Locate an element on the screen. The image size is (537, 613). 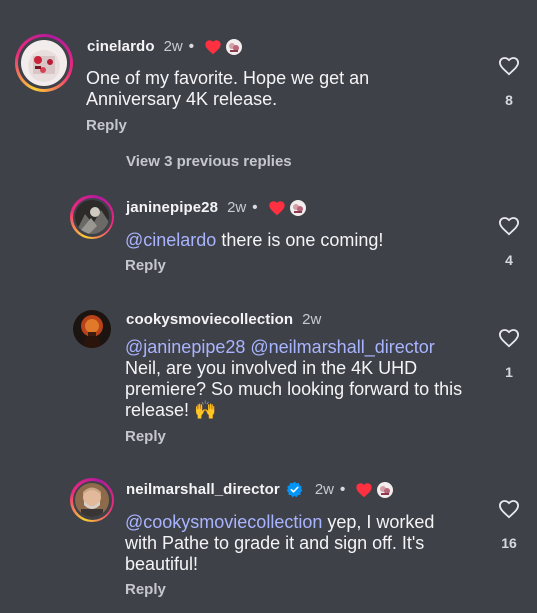
username: janinepipe28 is located at coordinates (172, 207).